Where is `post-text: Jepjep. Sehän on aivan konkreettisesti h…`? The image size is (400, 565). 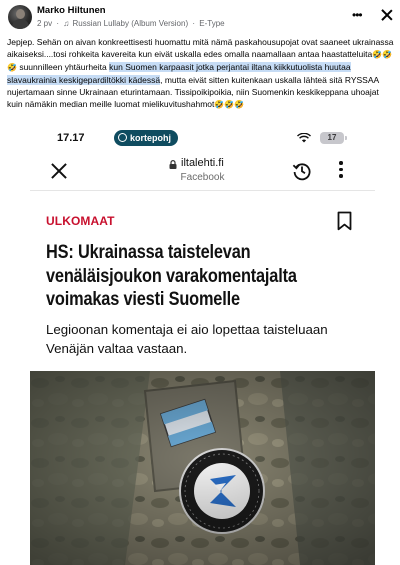
post-text: Jepjep. Sehän on aivan konkreettisesti h… is located at coordinates (200, 73).